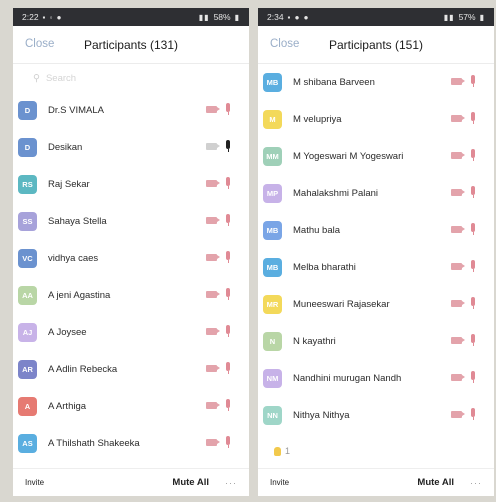 This screenshot has height=502, width=496. I want to click on participant-row: NM Nandhini murugan Nandh, so click(376, 378).